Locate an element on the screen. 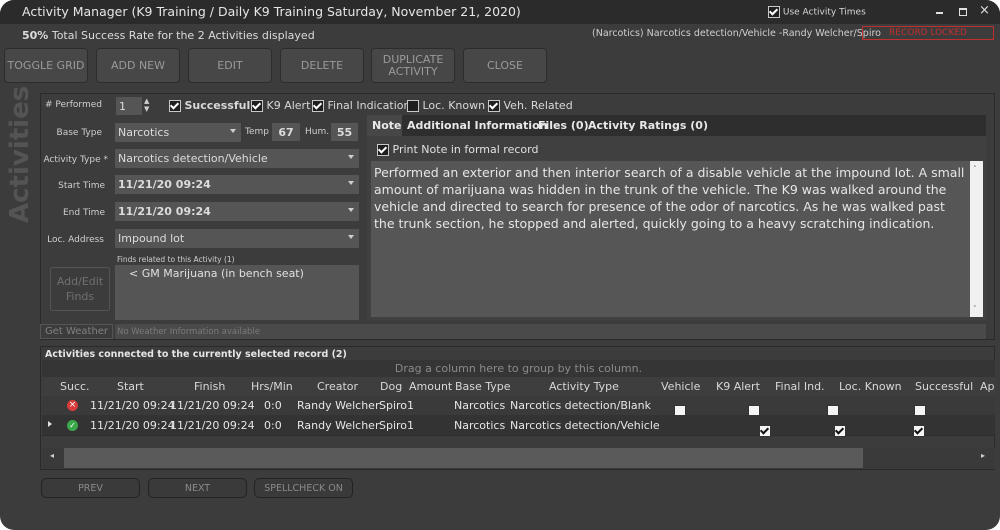 This screenshot has width=1000, height=530. tab-note: Note is located at coordinates (386, 125).